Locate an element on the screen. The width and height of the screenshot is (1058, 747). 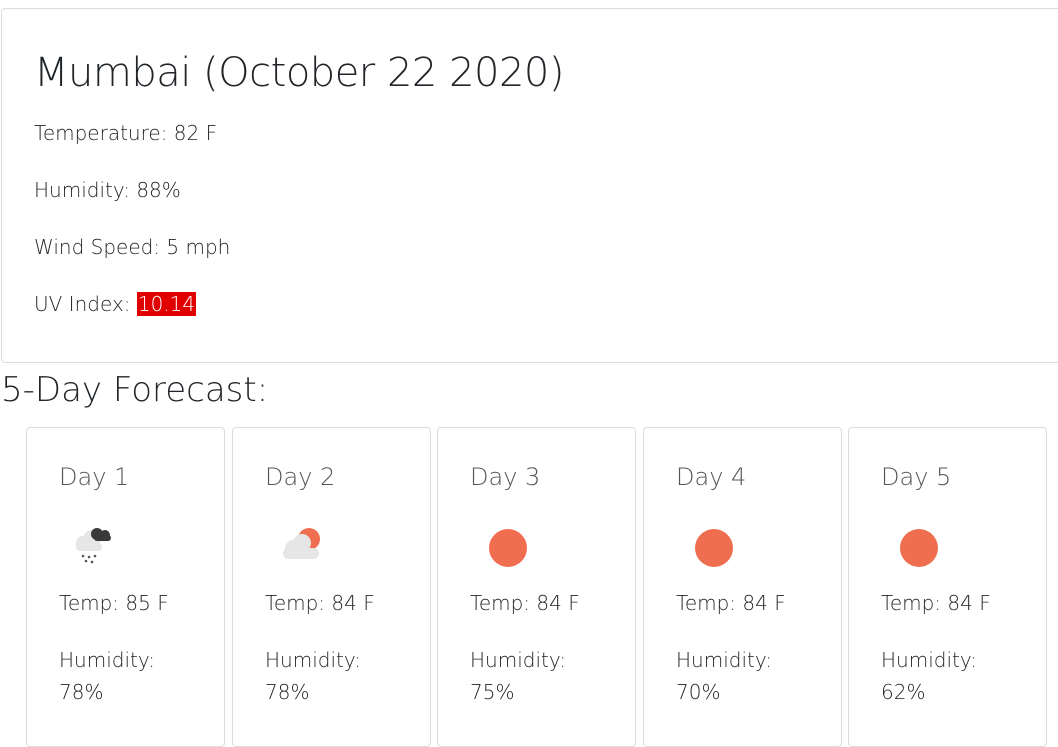
uv-index-label: UV Index: is located at coordinates (82, 304).